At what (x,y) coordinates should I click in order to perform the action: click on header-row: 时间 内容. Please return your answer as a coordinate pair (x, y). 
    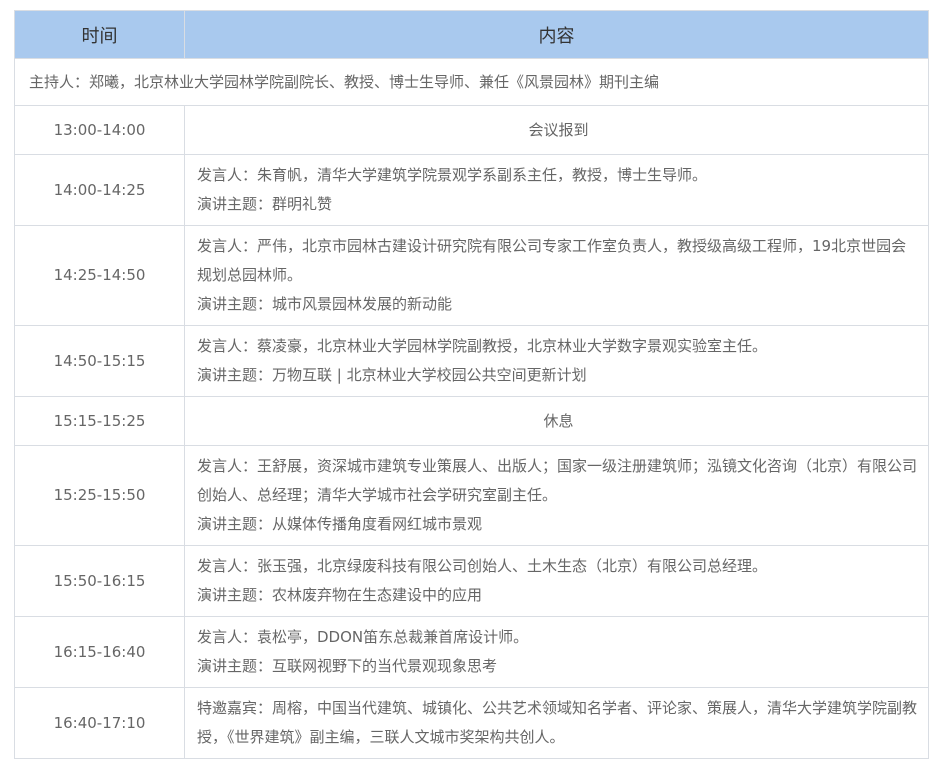
    Looking at the image, I should click on (471, 34).